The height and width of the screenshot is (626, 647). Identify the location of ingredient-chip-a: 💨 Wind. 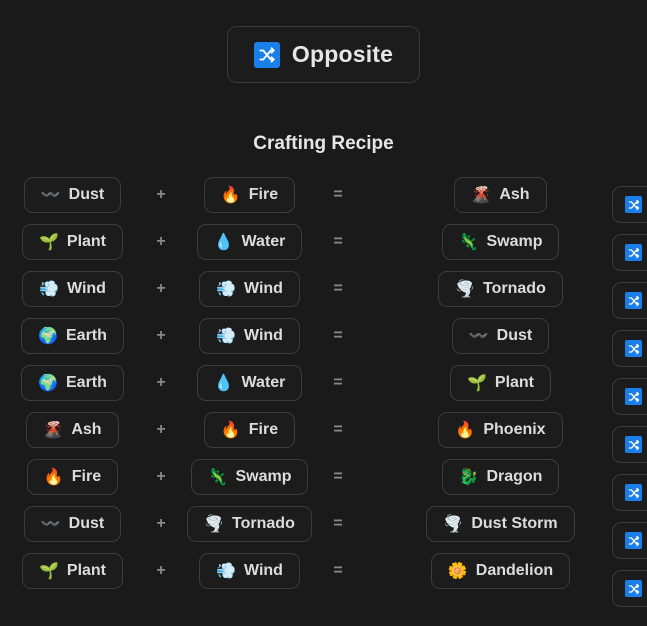
(72, 289).